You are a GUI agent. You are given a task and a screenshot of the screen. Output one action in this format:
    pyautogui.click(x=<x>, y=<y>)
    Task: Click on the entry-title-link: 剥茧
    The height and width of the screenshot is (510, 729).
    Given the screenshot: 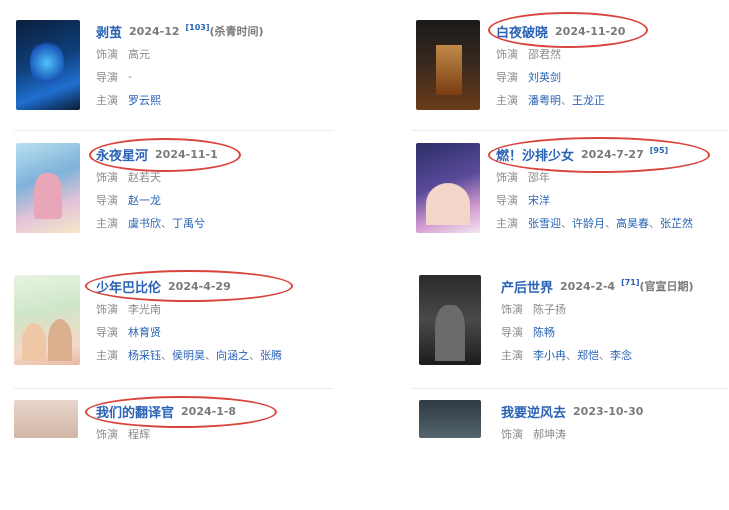 What is the action you would take?
    pyautogui.click(x=109, y=31)
    